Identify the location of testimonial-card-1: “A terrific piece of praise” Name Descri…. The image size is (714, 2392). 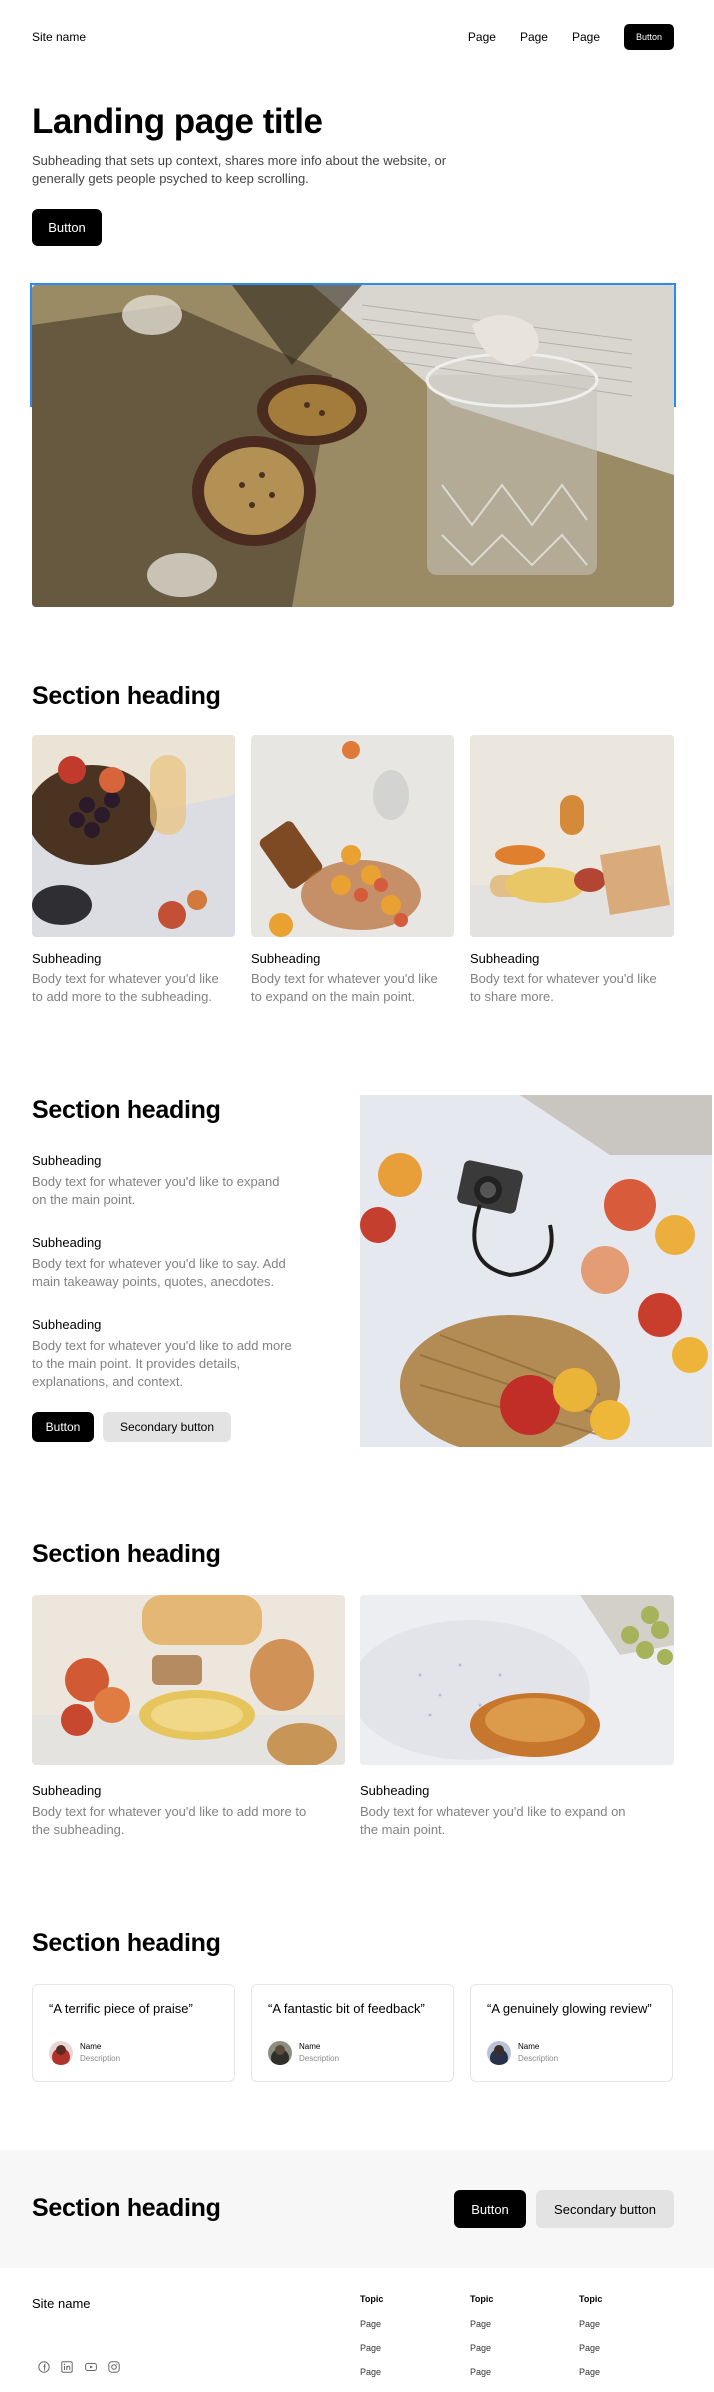
(133, 2033).